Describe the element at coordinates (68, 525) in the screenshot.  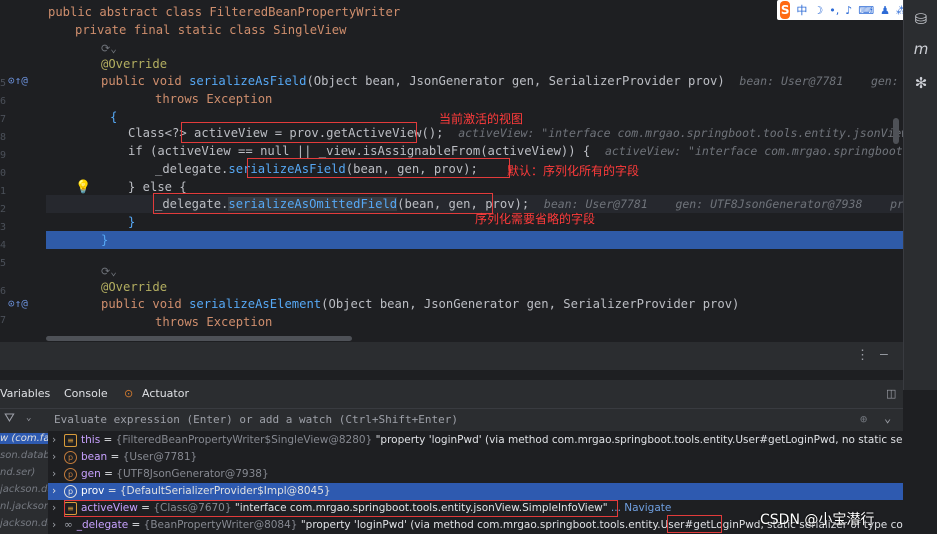
I see `watch-glasses-icon: ∞` at that location.